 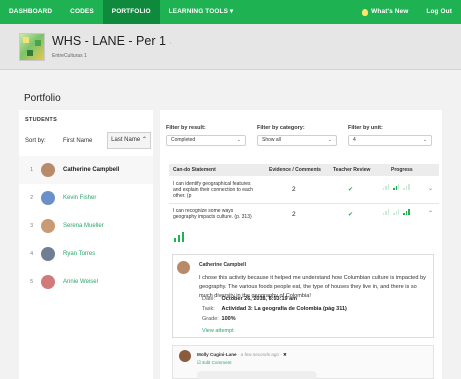 I want to click on course-title: WHS - LANE - Per 1 ·, so click(x=112, y=41).